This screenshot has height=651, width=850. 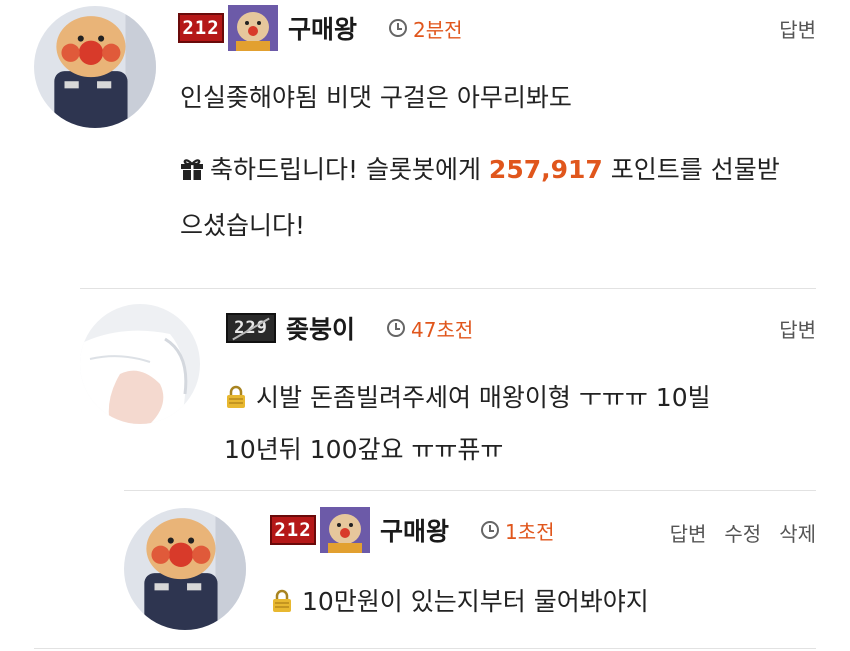 What do you see at coordinates (490, 198) in the screenshot?
I see `gift-notice: 축하드립니다! 슬롯봇에게 257,917 포인트를 선물받으셨습니다!` at bounding box center [490, 198].